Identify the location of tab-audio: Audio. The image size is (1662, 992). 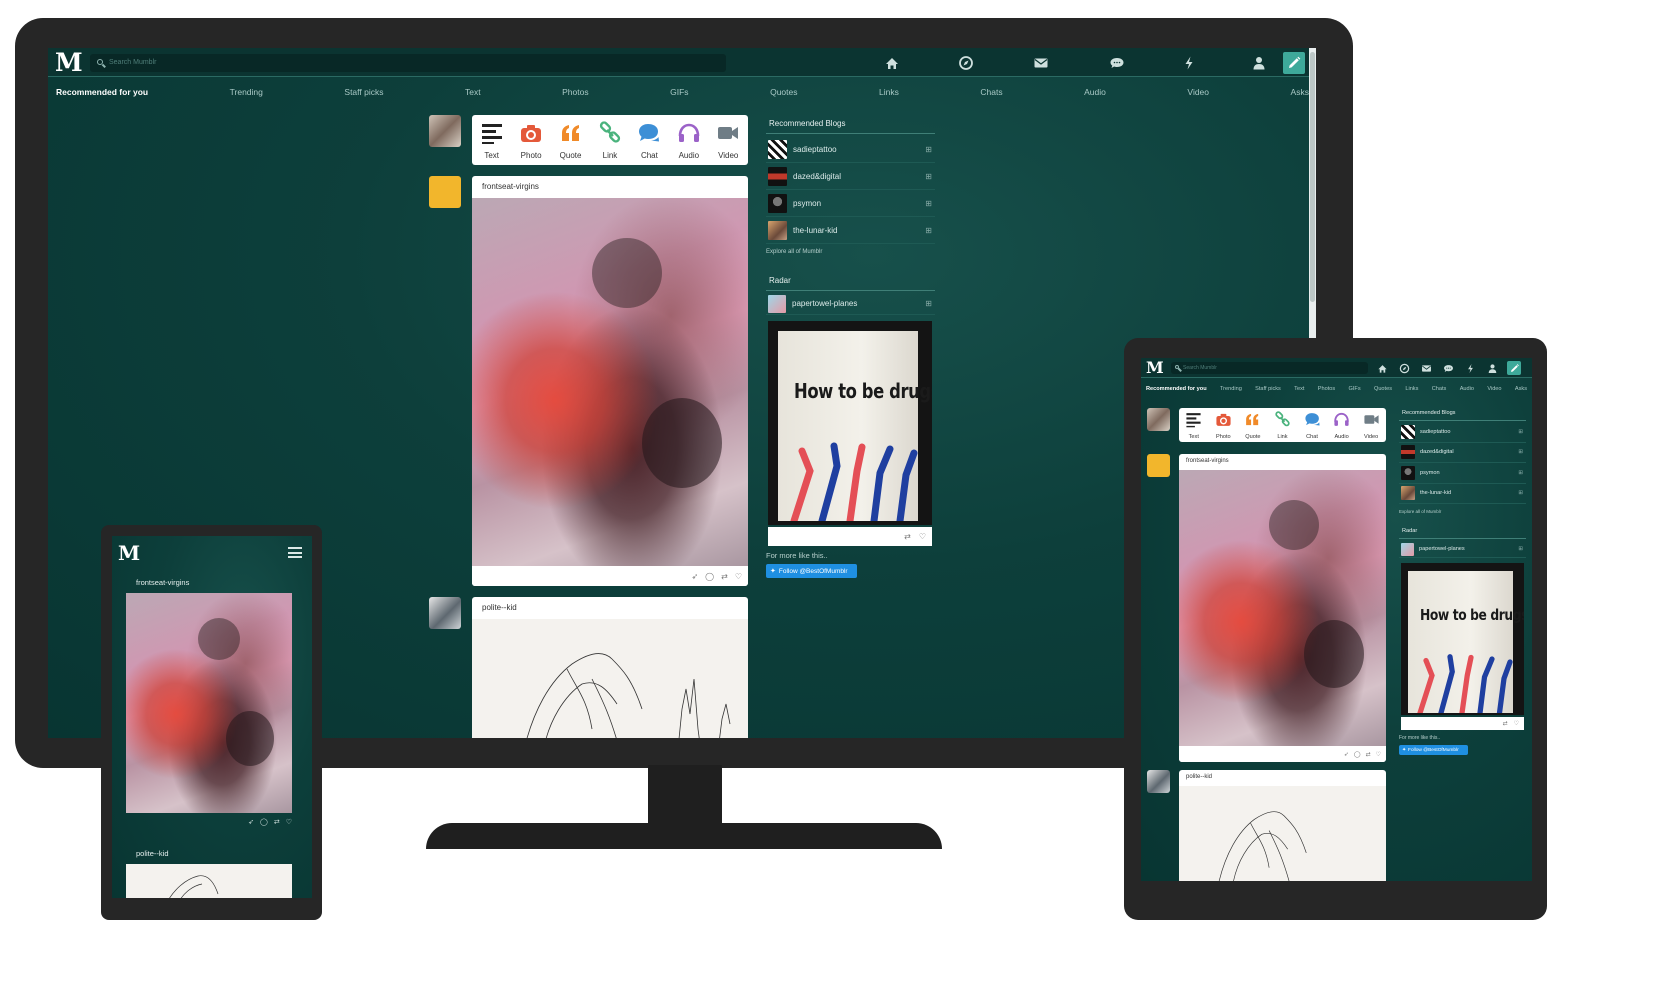
(1095, 92).